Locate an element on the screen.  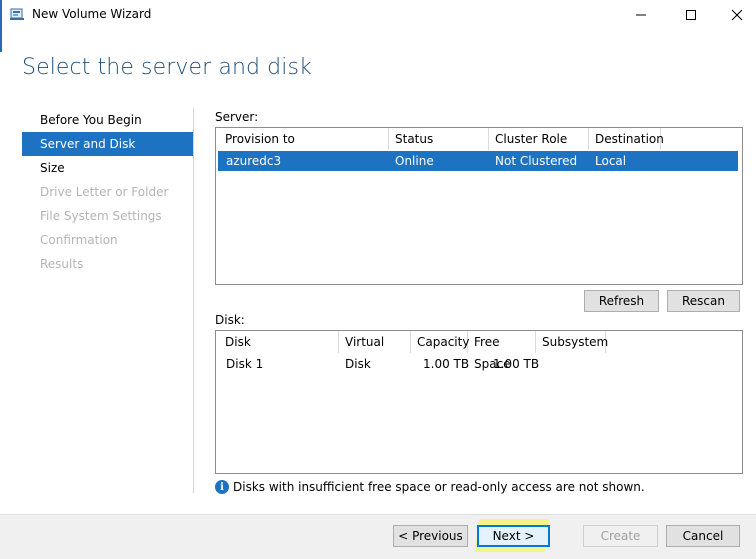
table-row: Disk 1 1.00 TB 1.00 TB is located at coordinates (478, 364).